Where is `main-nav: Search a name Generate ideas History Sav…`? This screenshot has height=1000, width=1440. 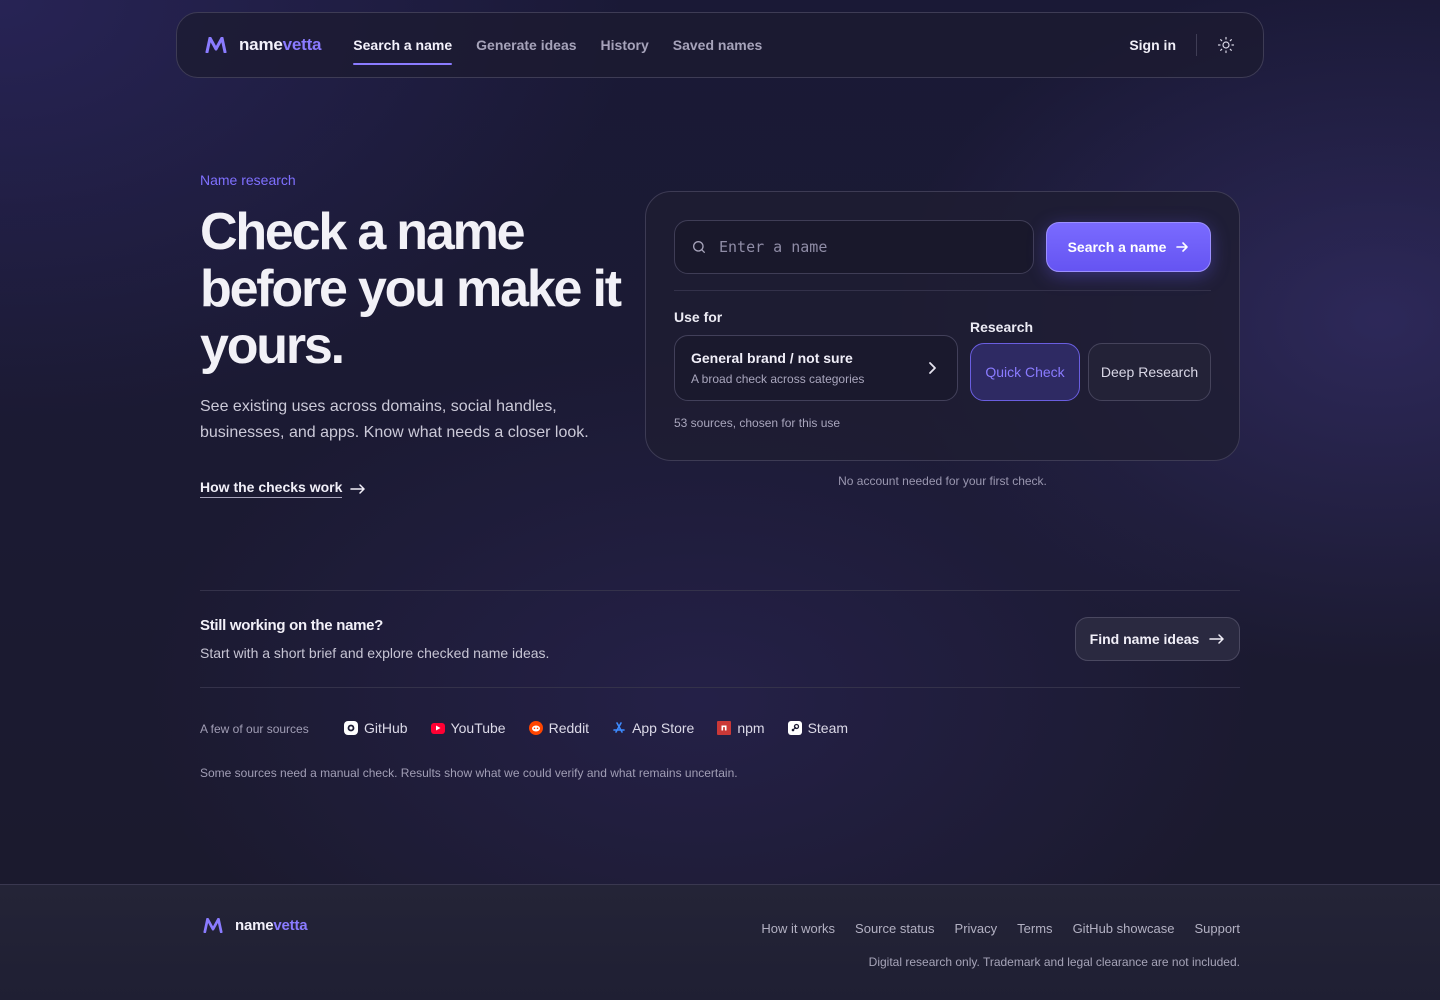
main-nav: Search a name Generate ideas History Sav… is located at coordinates (569, 45).